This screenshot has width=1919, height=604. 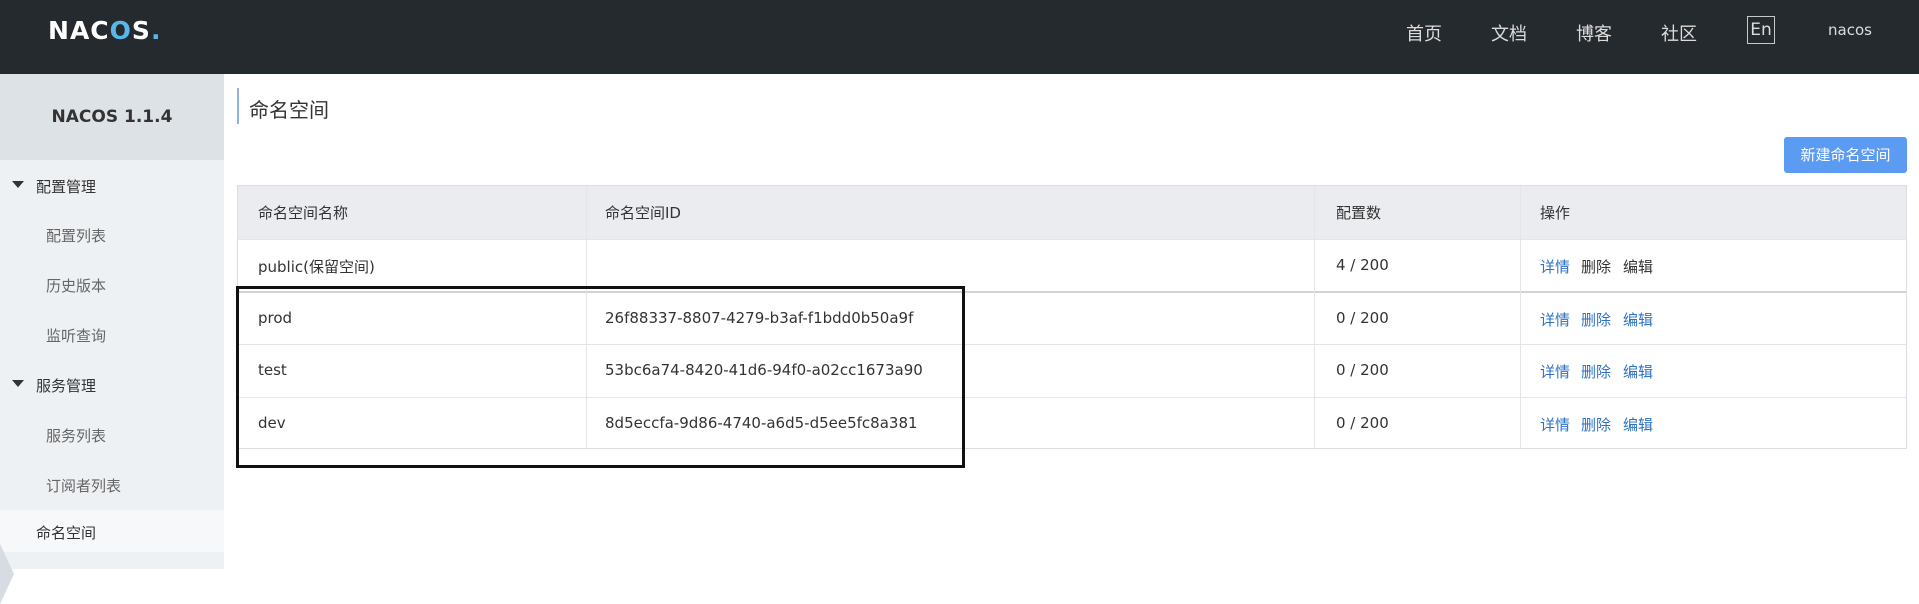 I want to click on table-header: 命名空间名称 命名空间ID 配置数 操作, so click(x=1072, y=212).